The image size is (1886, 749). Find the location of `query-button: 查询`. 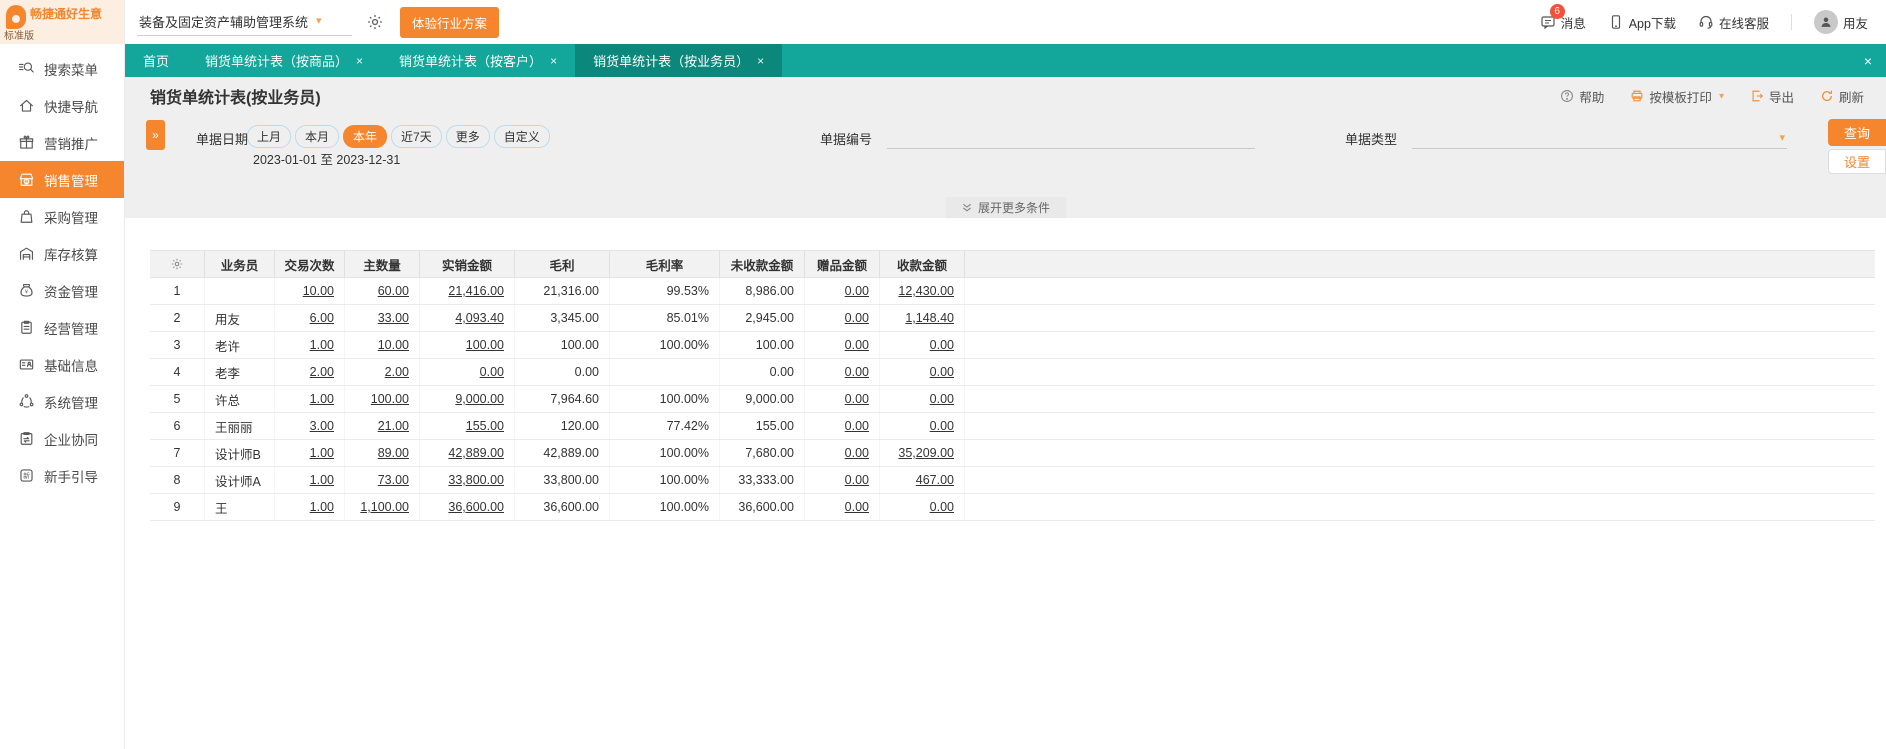

query-button: 查询 is located at coordinates (1857, 132).